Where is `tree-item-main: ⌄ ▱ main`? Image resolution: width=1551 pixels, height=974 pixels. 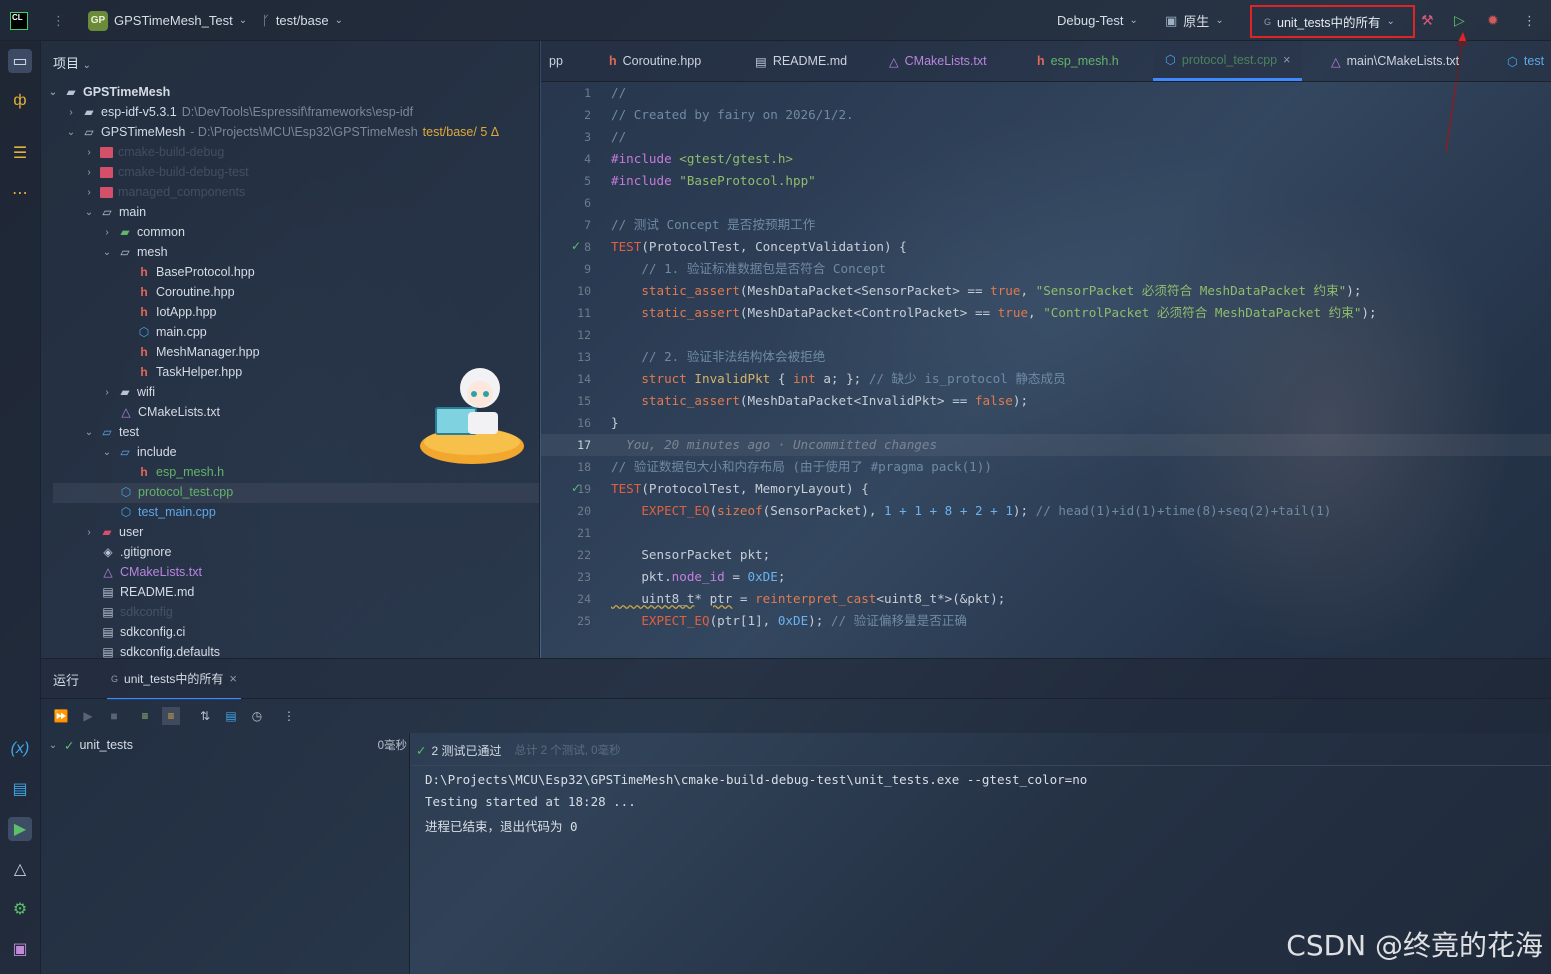 tree-item-main: ⌄ ▱ main is located at coordinates (114, 212).